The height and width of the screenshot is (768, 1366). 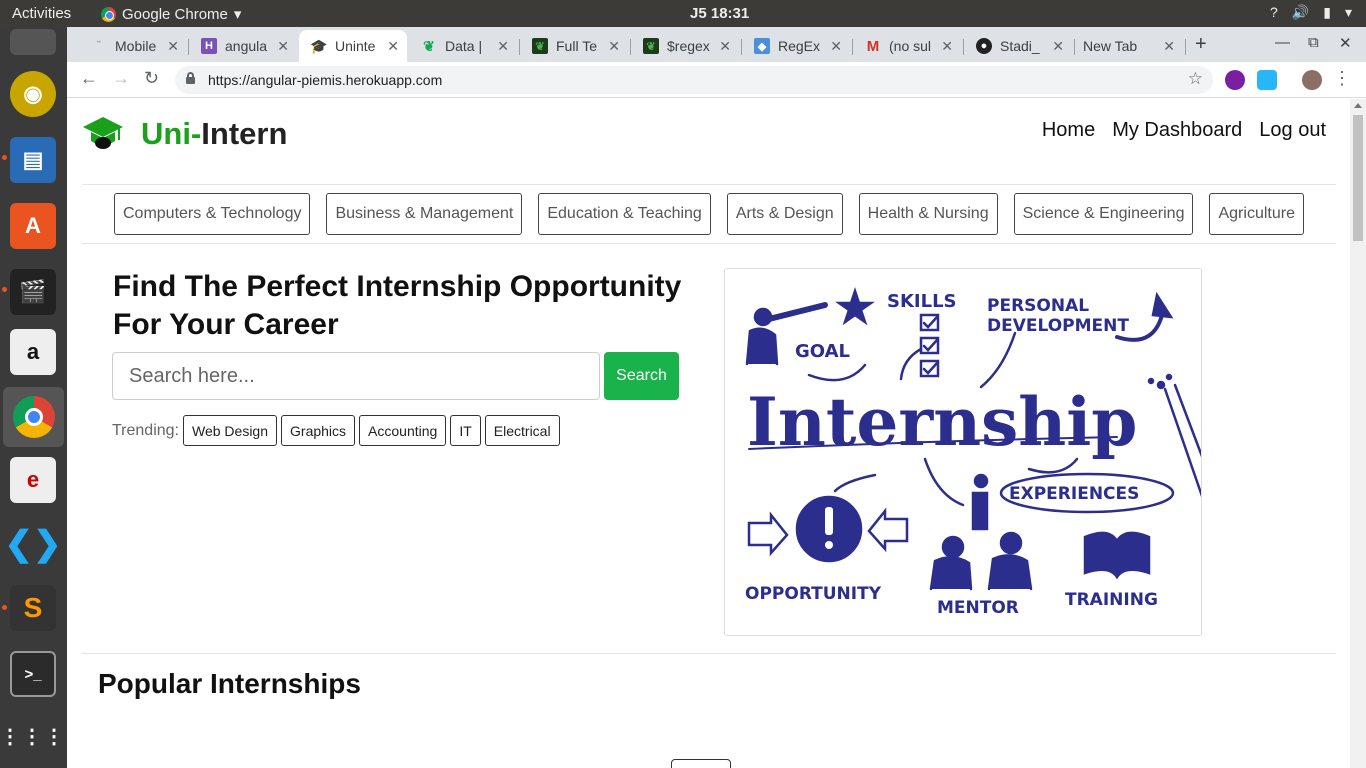 What do you see at coordinates (1312, 80) in the screenshot?
I see `profile-avatar` at bounding box center [1312, 80].